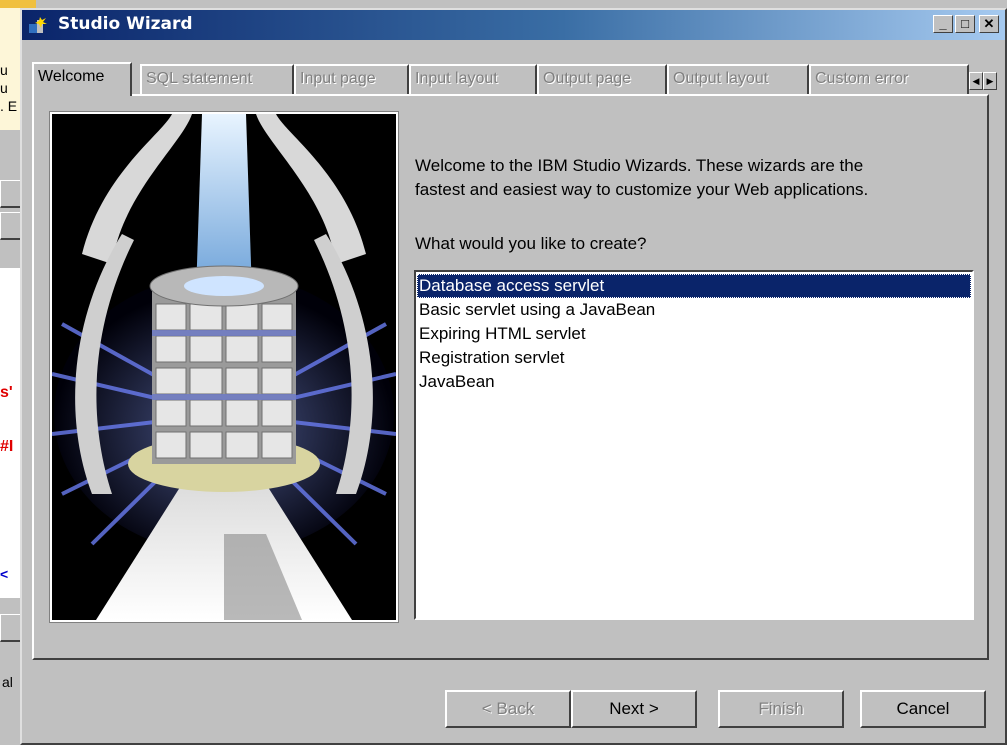 The image size is (1007, 745). What do you see at coordinates (694, 382) in the screenshot?
I see `list-item-javabean: JavaBean` at bounding box center [694, 382].